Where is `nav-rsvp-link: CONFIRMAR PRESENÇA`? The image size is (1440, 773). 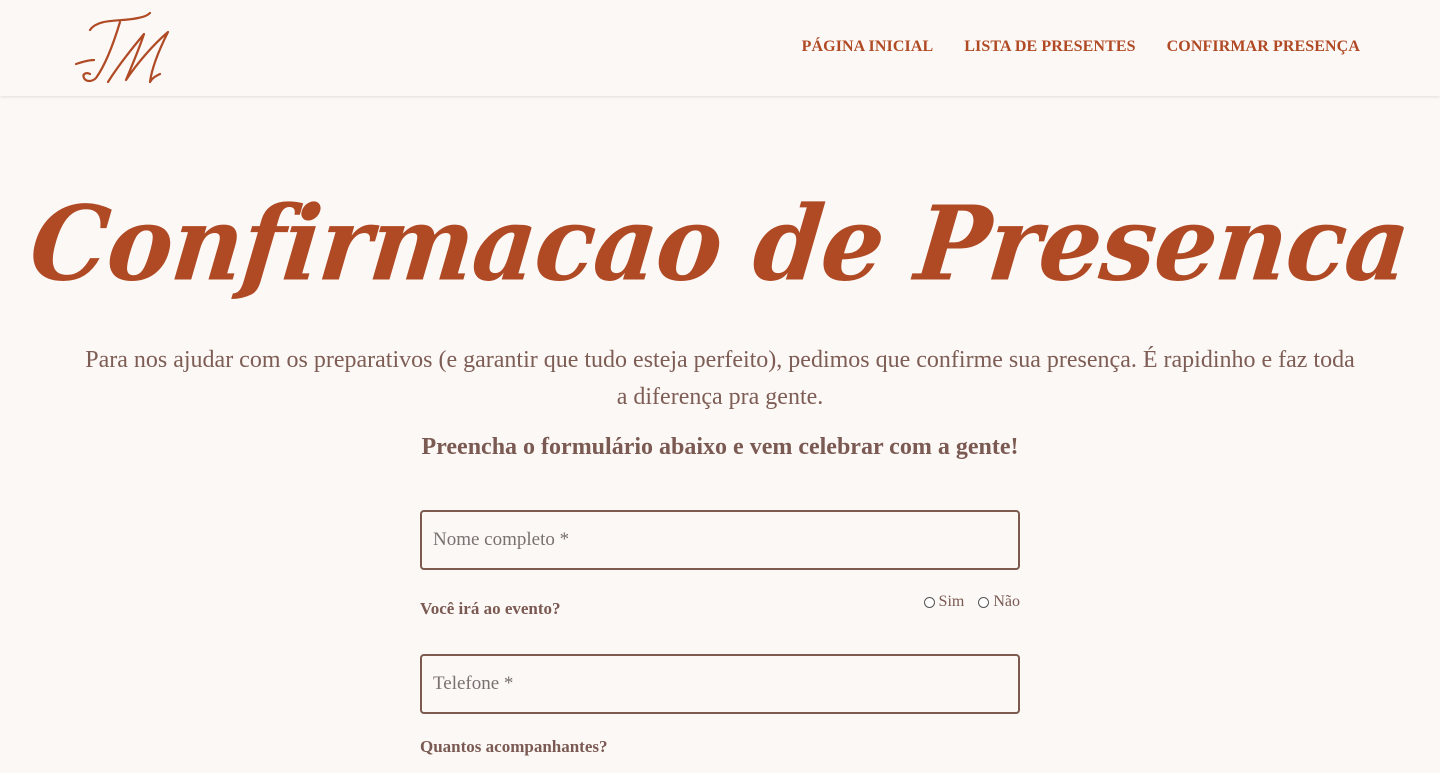 nav-rsvp-link: CONFIRMAR PRESENÇA is located at coordinates (1263, 47).